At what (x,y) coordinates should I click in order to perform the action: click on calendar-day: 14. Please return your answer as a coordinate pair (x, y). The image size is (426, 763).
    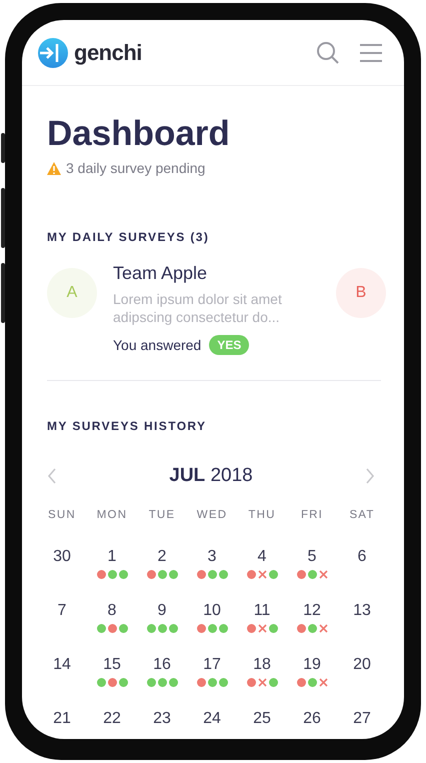
    Looking at the image, I should click on (62, 665).